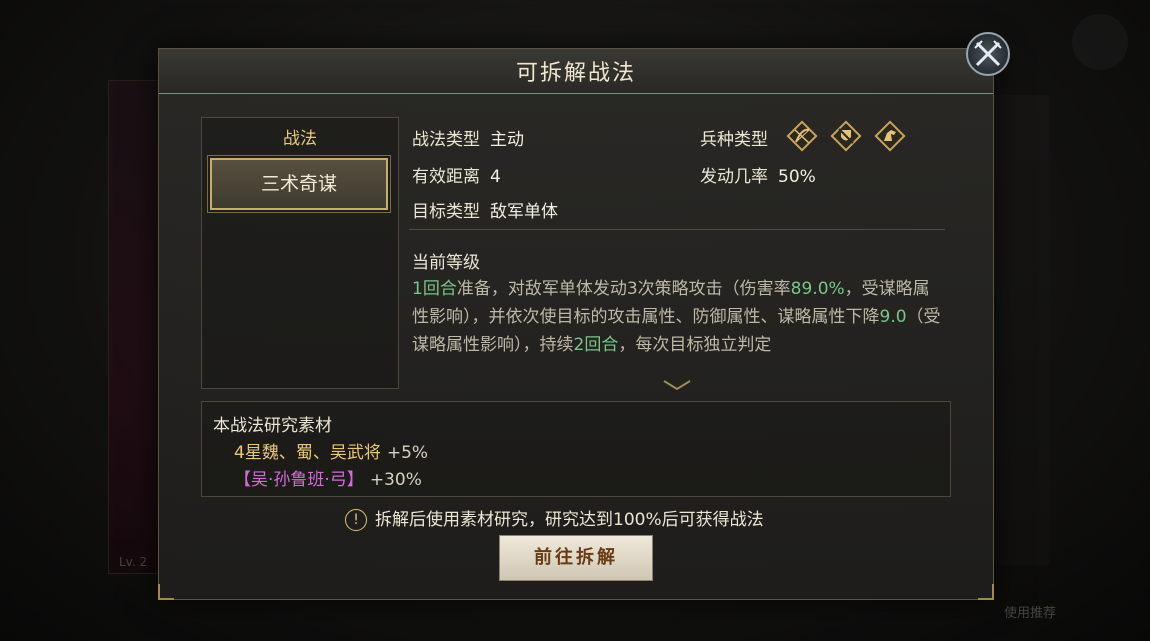 The image size is (1150, 641). What do you see at coordinates (893, 317) in the screenshot?
I see `description-highlight: 9.0` at bounding box center [893, 317].